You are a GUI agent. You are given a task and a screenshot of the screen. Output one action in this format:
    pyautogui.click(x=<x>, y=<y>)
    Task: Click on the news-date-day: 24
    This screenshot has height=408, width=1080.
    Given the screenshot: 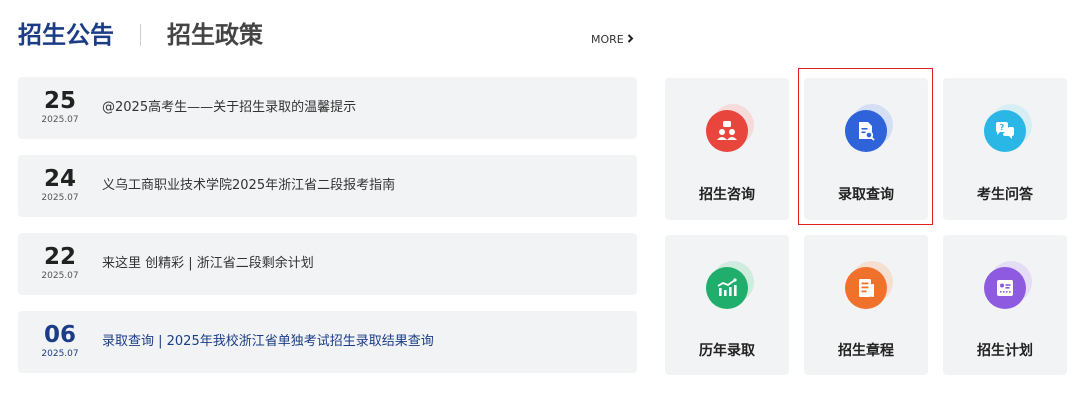 What is the action you would take?
    pyautogui.click(x=60, y=179)
    